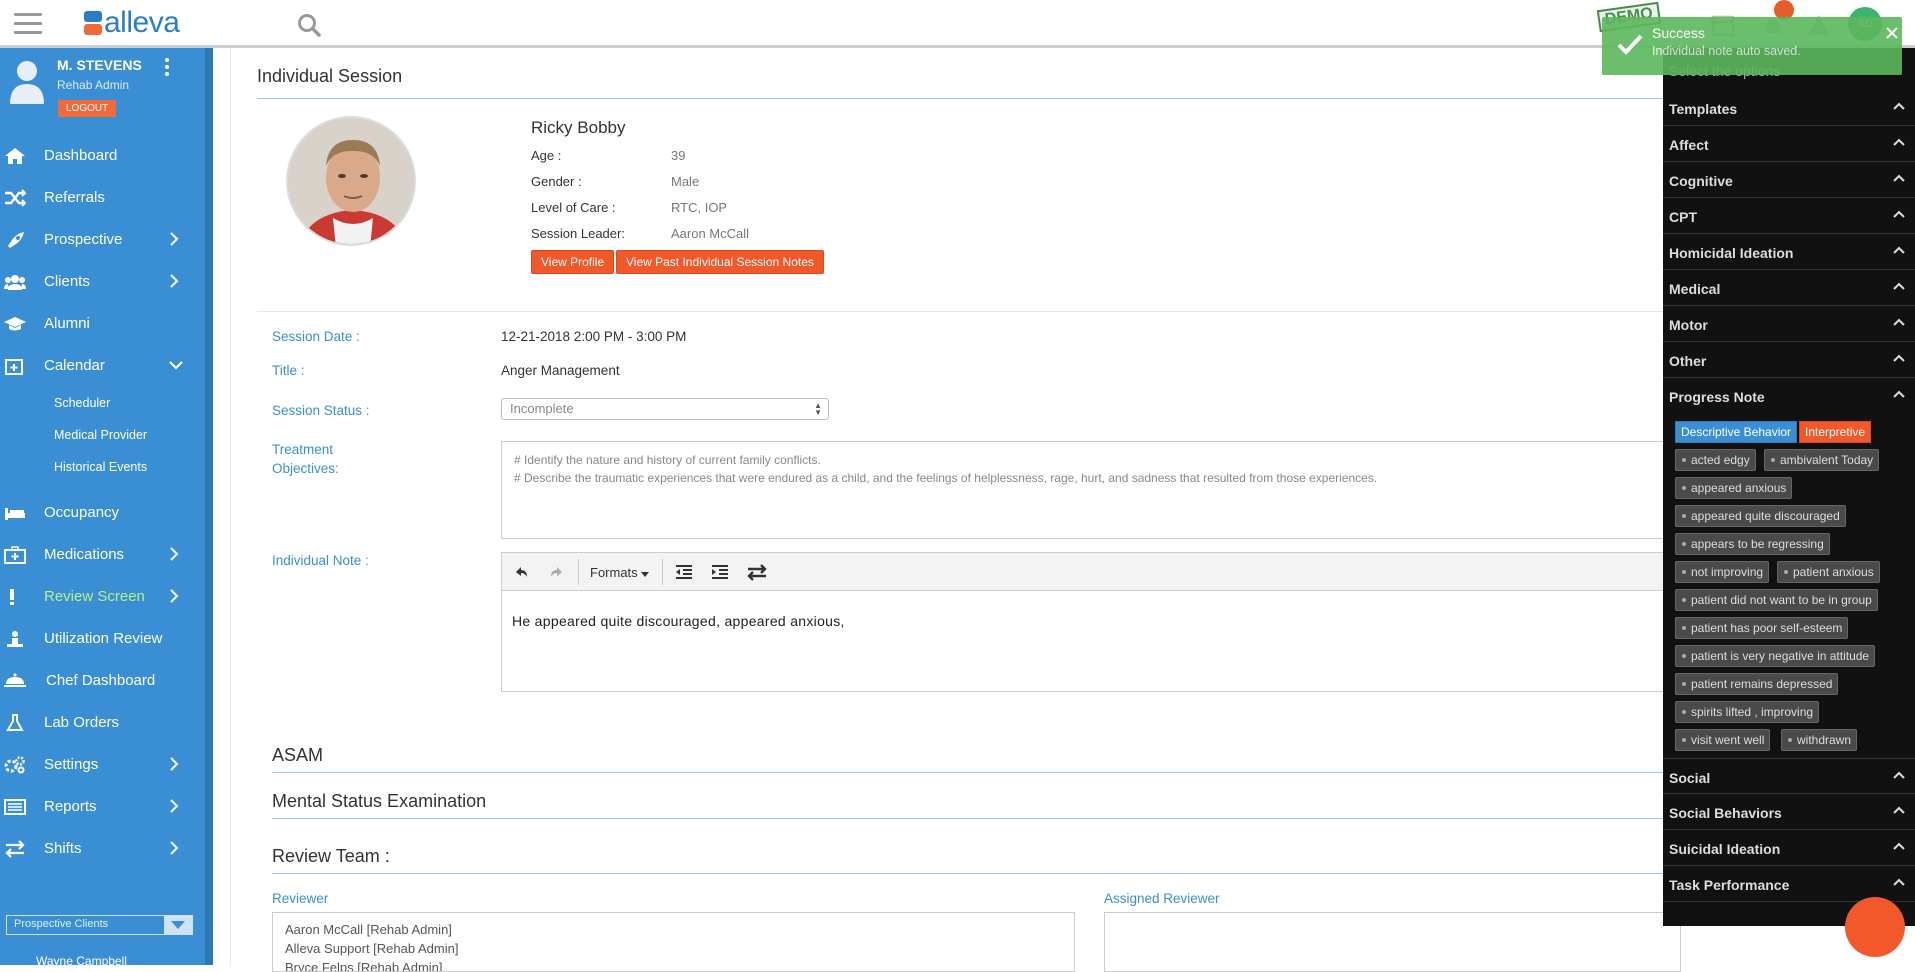 The width and height of the screenshot is (1915, 972). I want to click on editor-toolbar: Formats, so click(1097, 572).